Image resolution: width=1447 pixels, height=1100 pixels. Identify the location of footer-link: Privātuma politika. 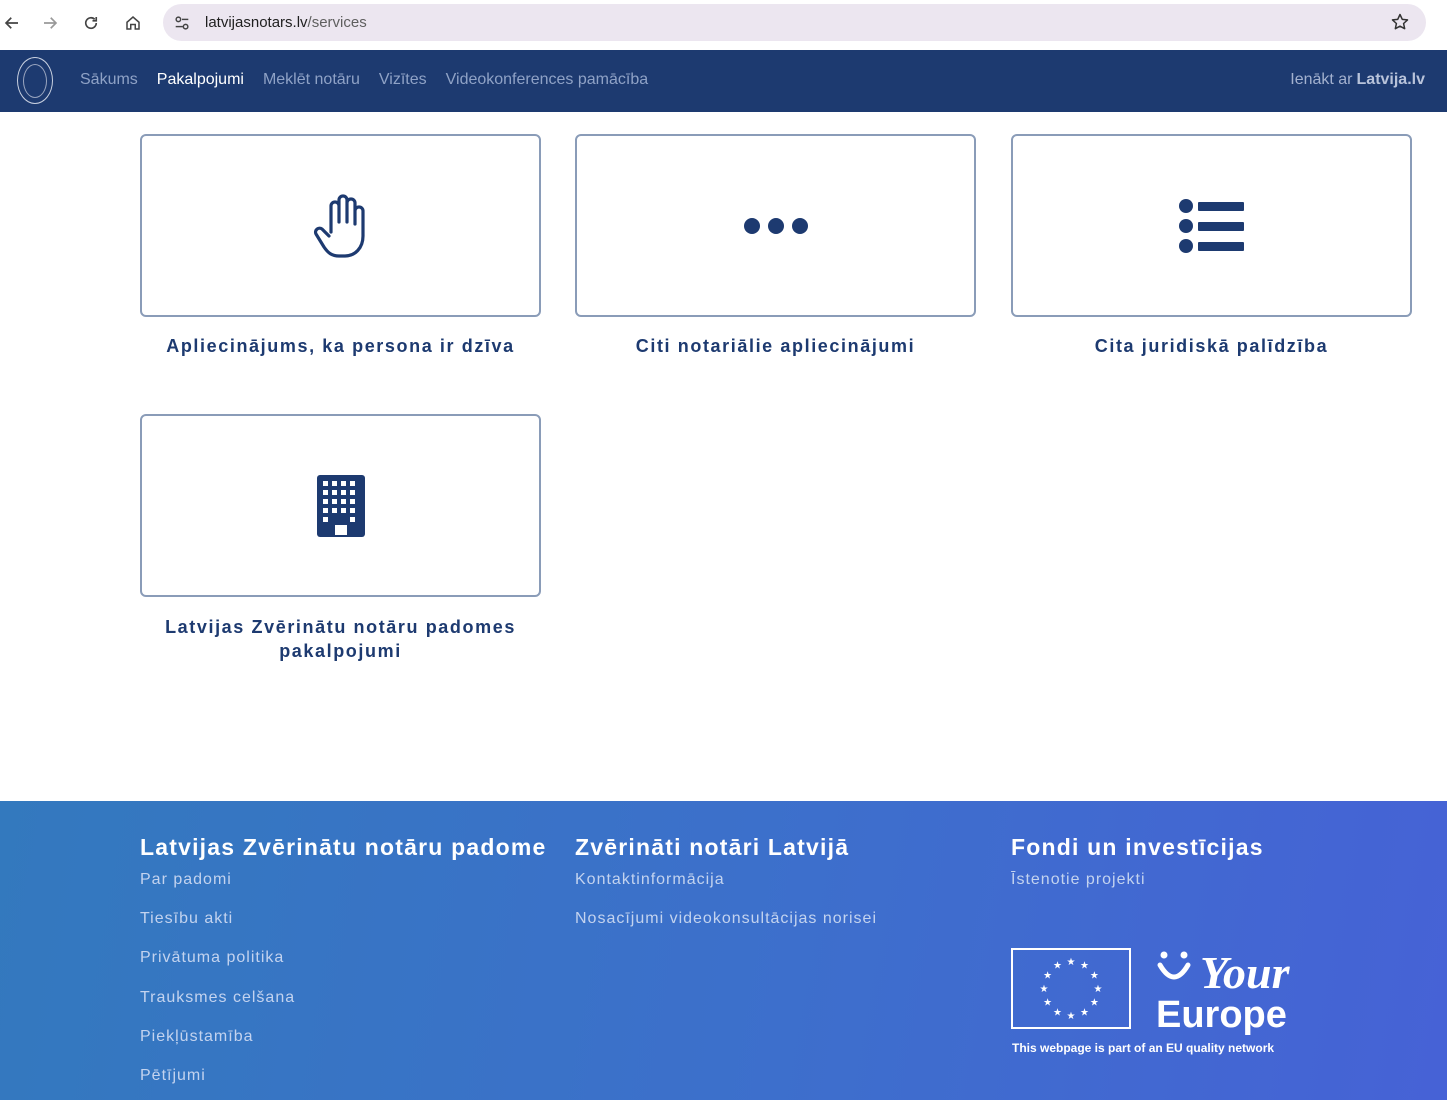
(343, 968).